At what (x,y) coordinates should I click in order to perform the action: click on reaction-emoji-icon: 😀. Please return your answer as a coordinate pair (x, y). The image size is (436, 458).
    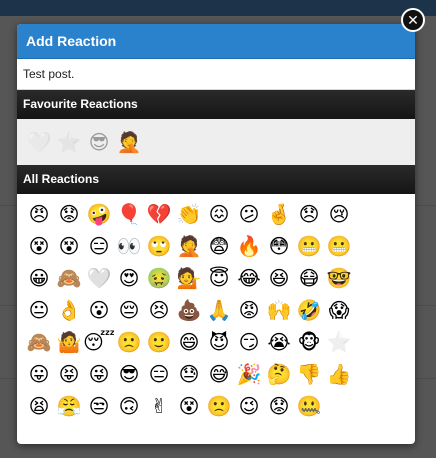
    Looking at the image, I should click on (39, 278).